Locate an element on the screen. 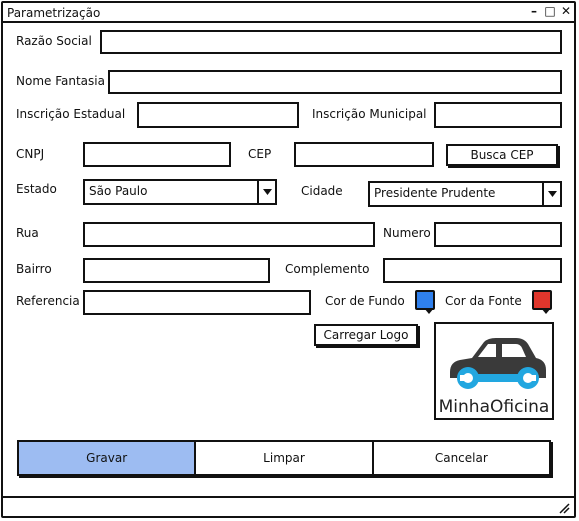  cnpj-label: CNPJ is located at coordinates (30, 154).